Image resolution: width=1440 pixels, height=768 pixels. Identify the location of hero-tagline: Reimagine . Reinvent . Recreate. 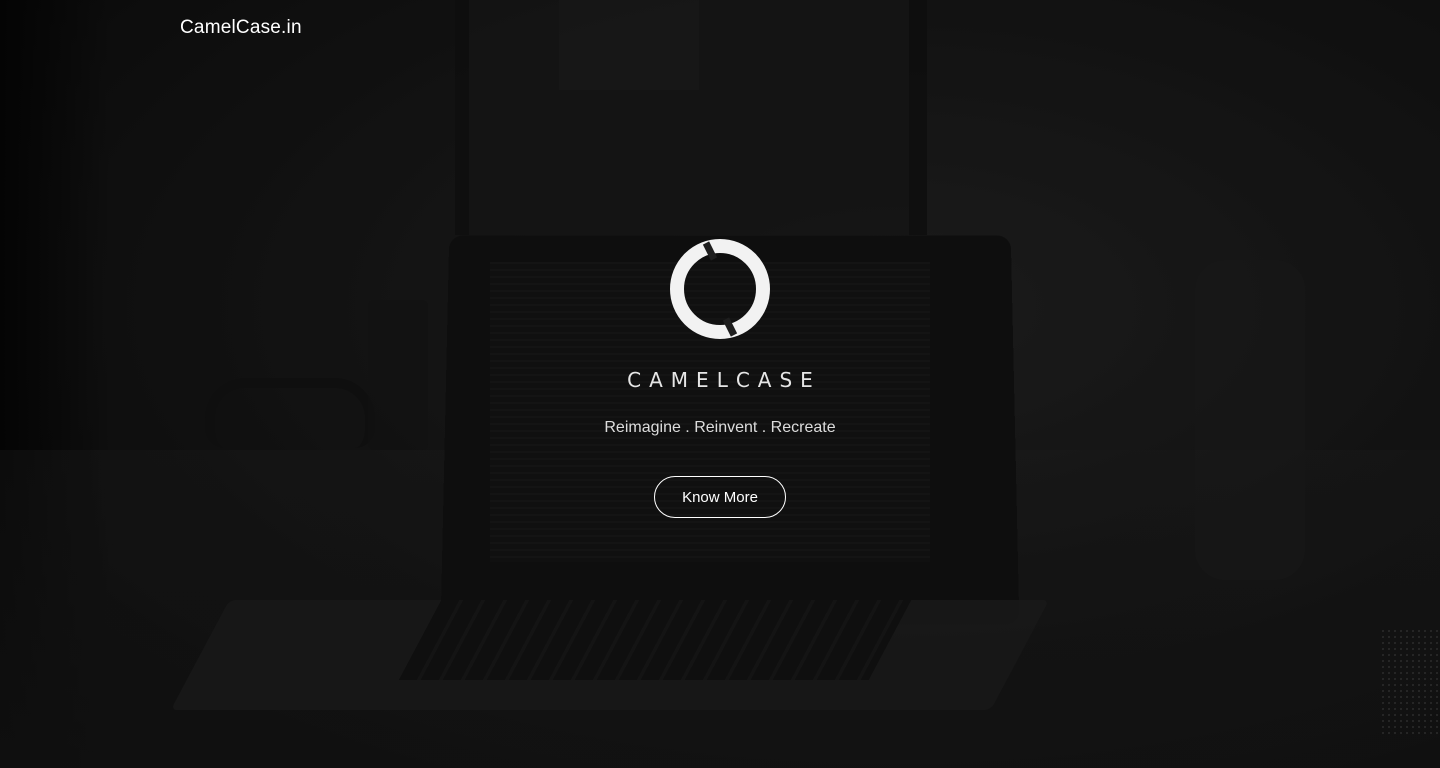
(720, 427).